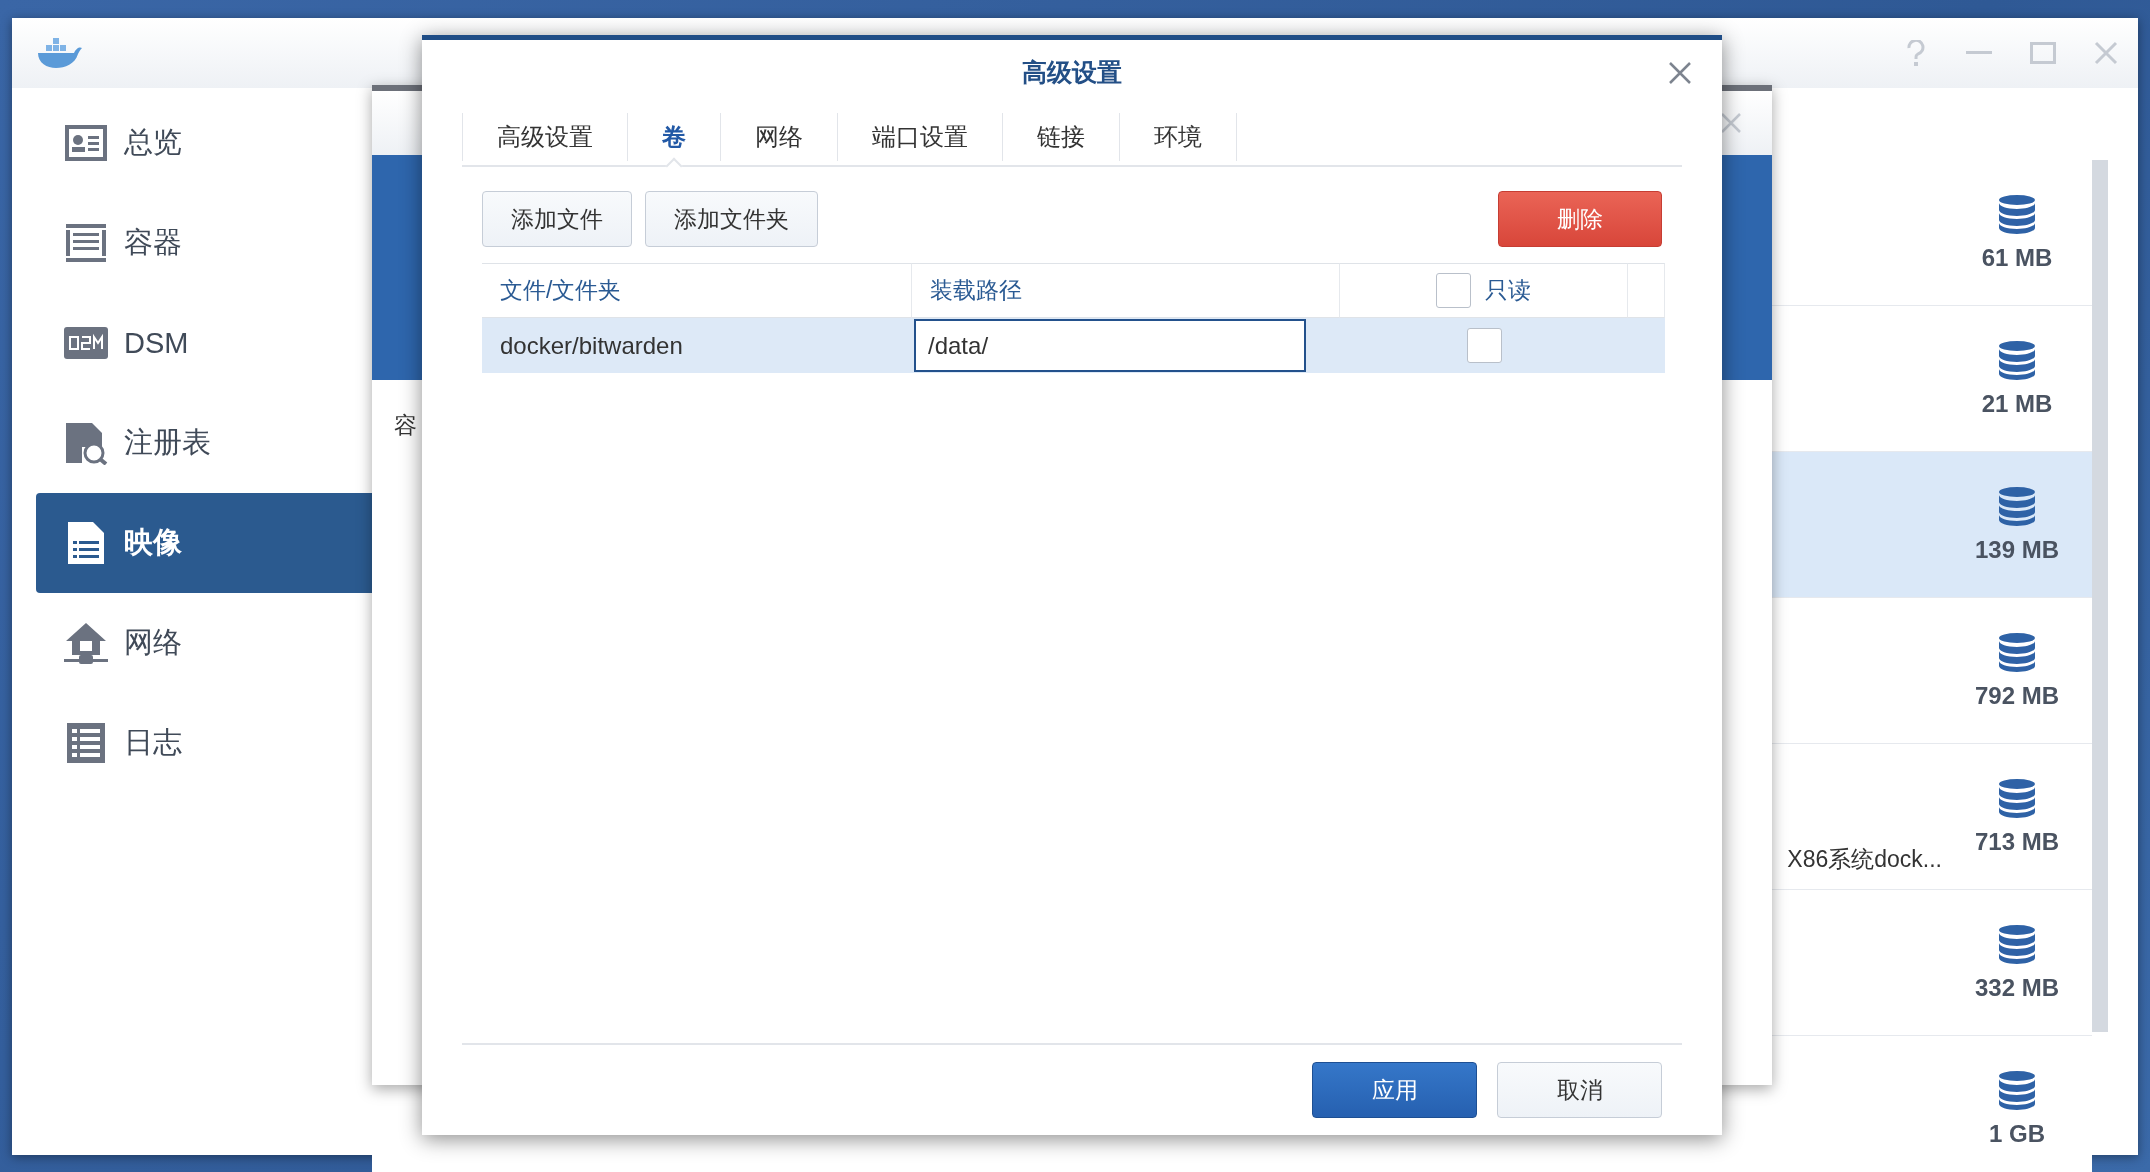 Image resolution: width=2150 pixels, height=1172 pixels. What do you see at coordinates (204, 343) in the screenshot?
I see `sidebar-item: DSM` at bounding box center [204, 343].